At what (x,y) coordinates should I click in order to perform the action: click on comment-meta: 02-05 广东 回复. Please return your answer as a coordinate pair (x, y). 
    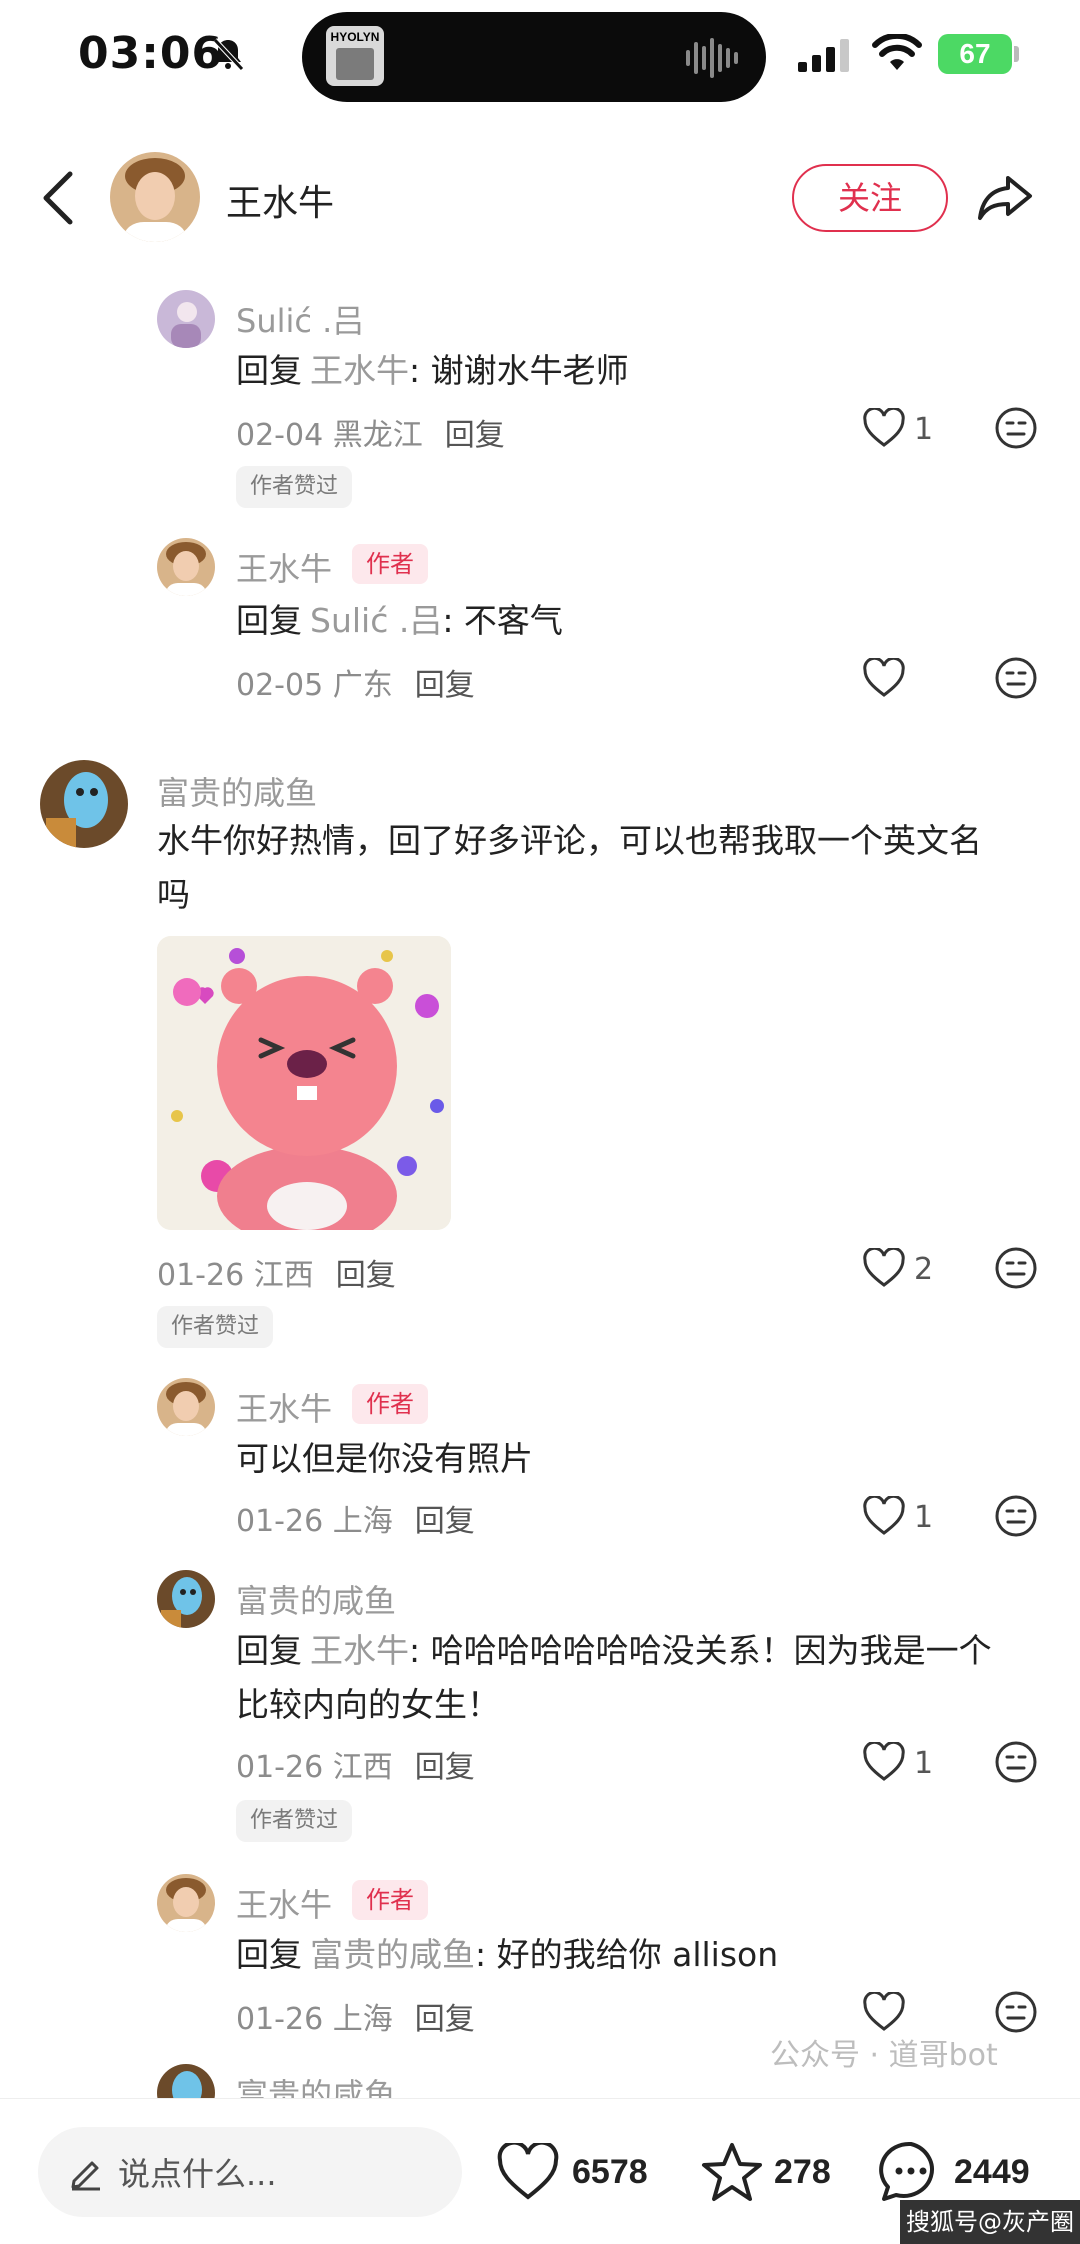
    Looking at the image, I should click on (355, 682).